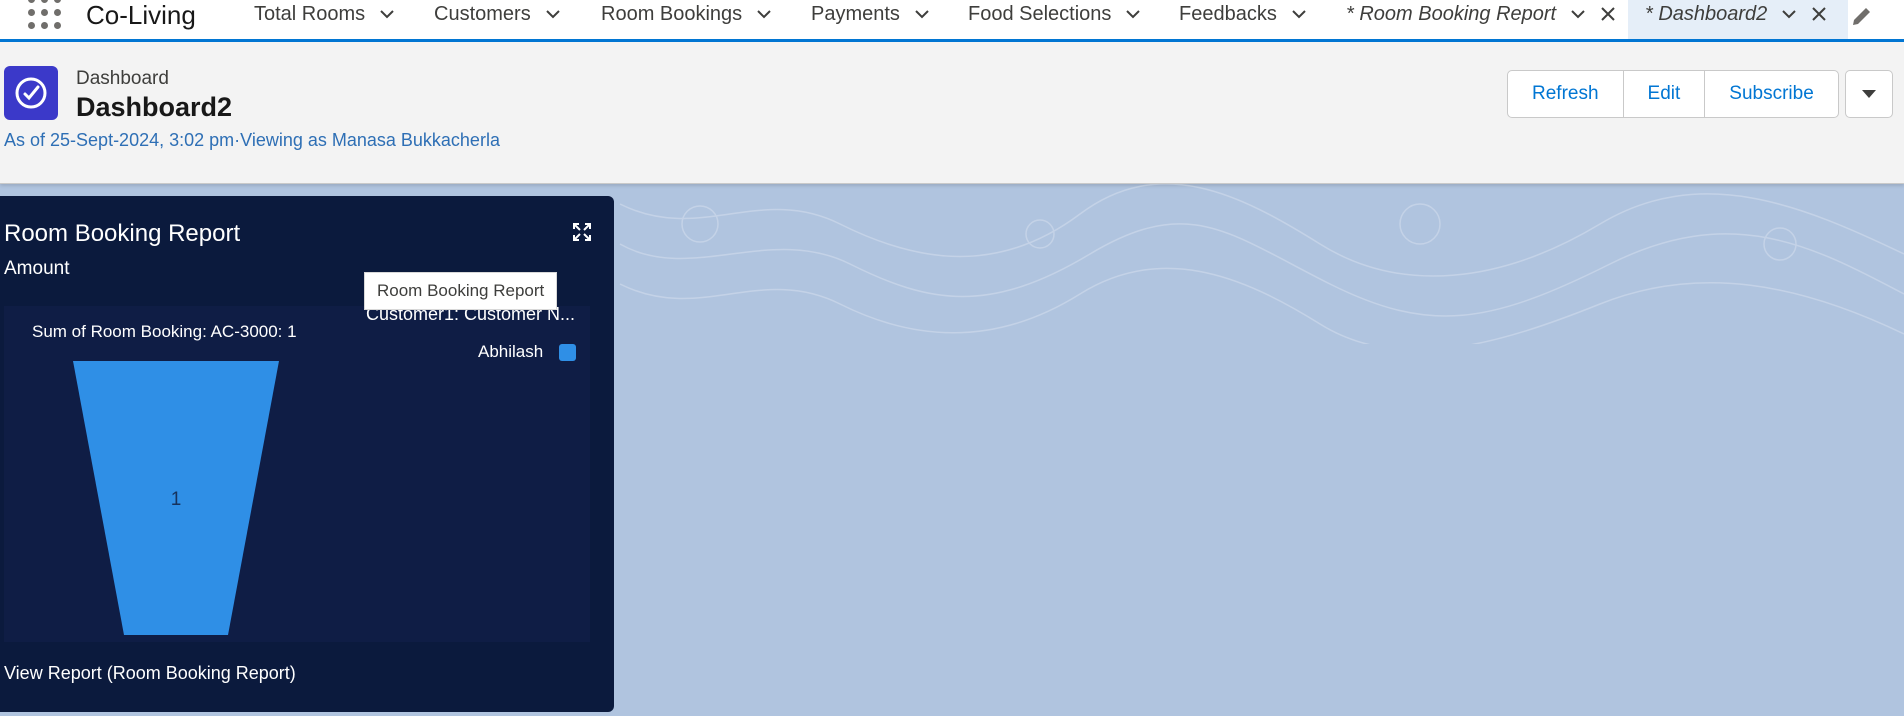 Image resolution: width=1904 pixels, height=716 pixels. Describe the element at coordinates (1664, 94) in the screenshot. I see `edit-button: Edit` at that location.